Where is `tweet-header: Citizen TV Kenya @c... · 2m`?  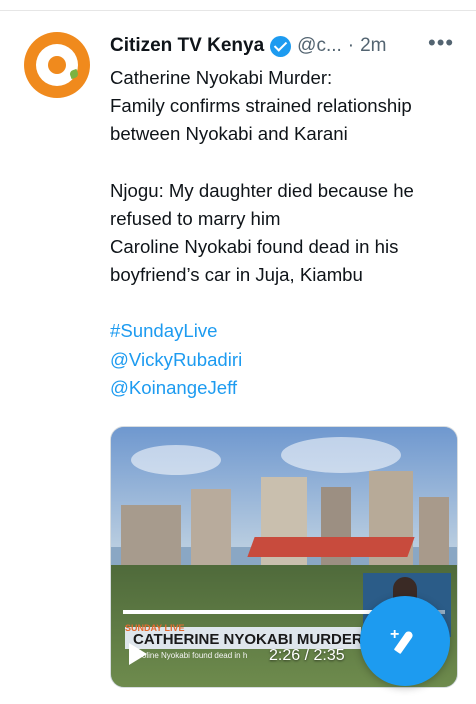
tweet-header: Citizen TV Kenya @c... · 2m is located at coordinates (248, 46).